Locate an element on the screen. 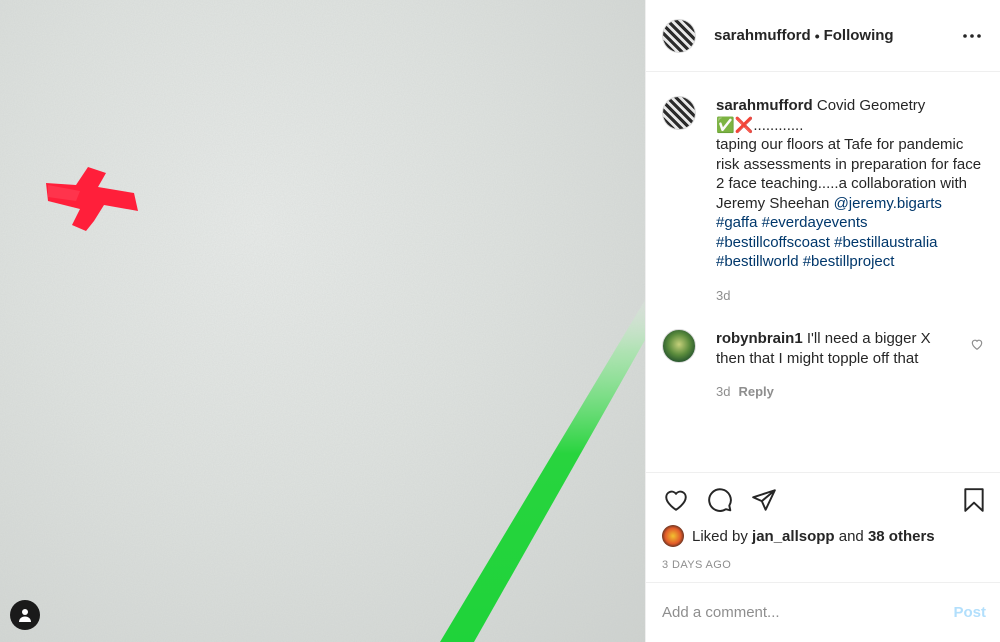 This screenshot has height=642, width=1000. comment-like-heart-icon is located at coordinates (977, 344).